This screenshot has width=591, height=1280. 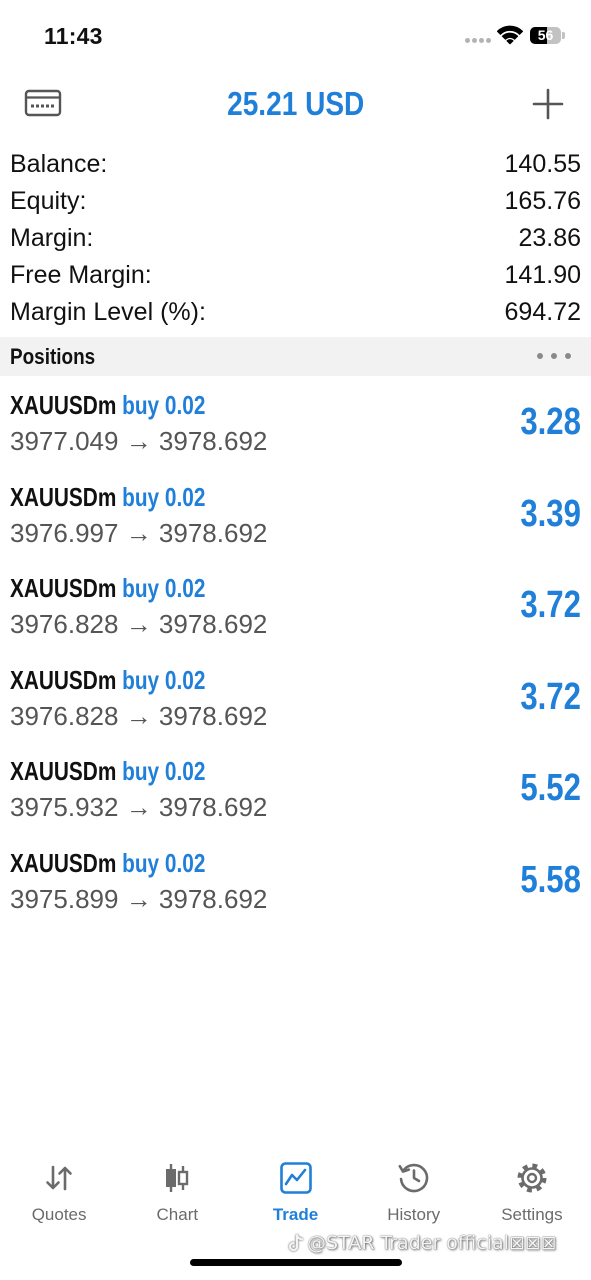 I want to click on tab-label: Settings, so click(x=532, y=1214).